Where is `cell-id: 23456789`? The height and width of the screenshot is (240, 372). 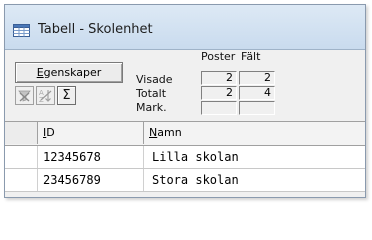 cell-id: 23456789 is located at coordinates (72, 180).